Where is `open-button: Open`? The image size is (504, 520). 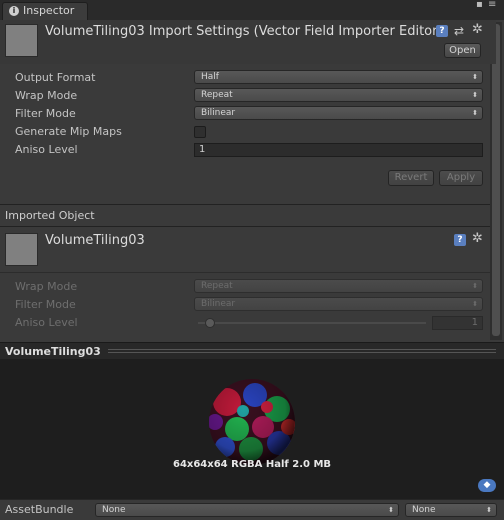
open-button: Open is located at coordinates (462, 50).